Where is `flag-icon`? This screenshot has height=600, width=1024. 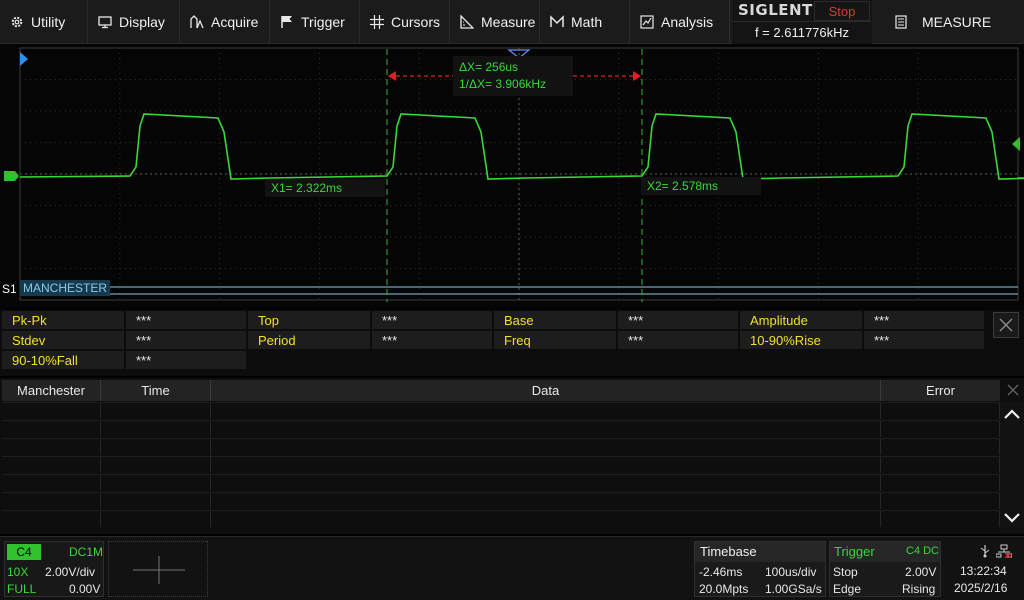
flag-icon is located at coordinates (287, 22).